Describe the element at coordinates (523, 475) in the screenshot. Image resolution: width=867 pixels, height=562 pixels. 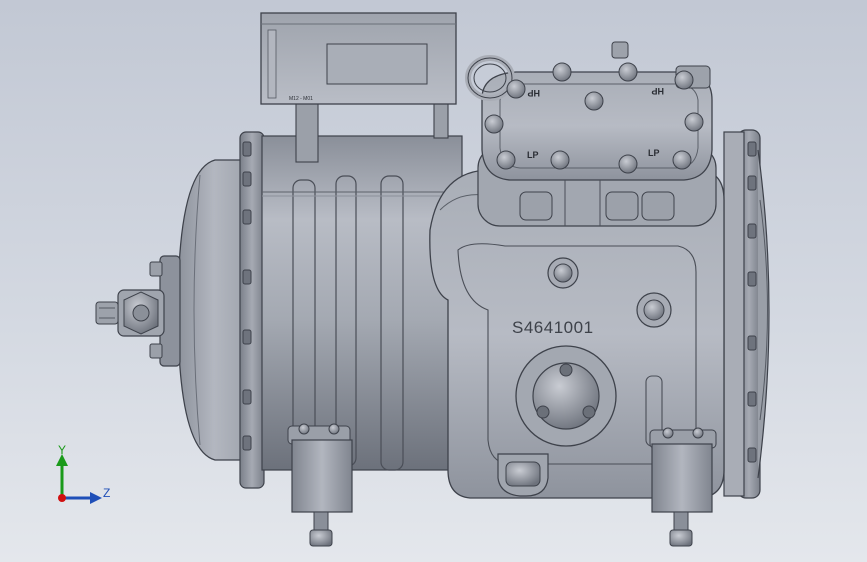
I see `oil-drain-plug` at that location.